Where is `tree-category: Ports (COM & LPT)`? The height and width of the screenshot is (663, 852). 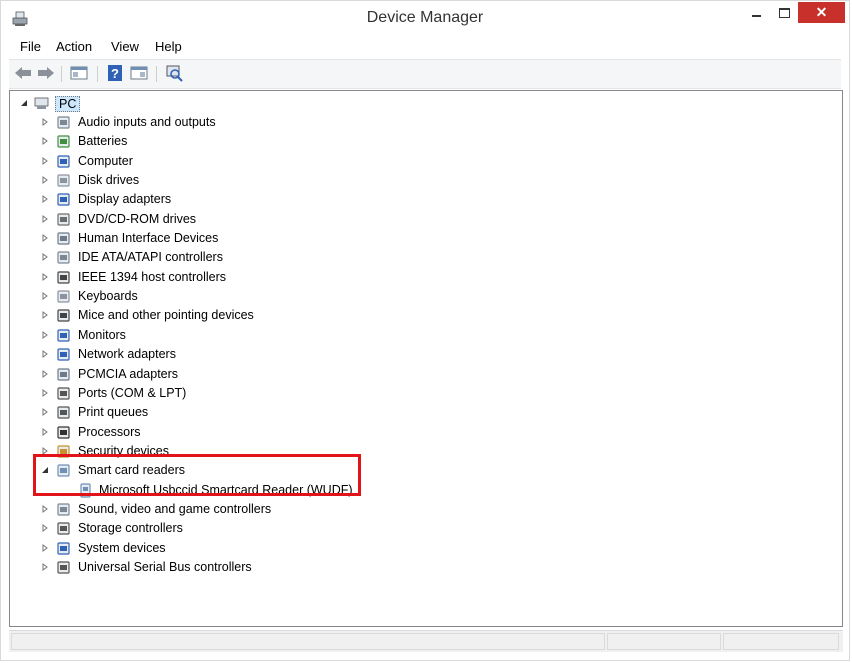
tree-category: Ports (COM & LPT) is located at coordinates (200, 393).